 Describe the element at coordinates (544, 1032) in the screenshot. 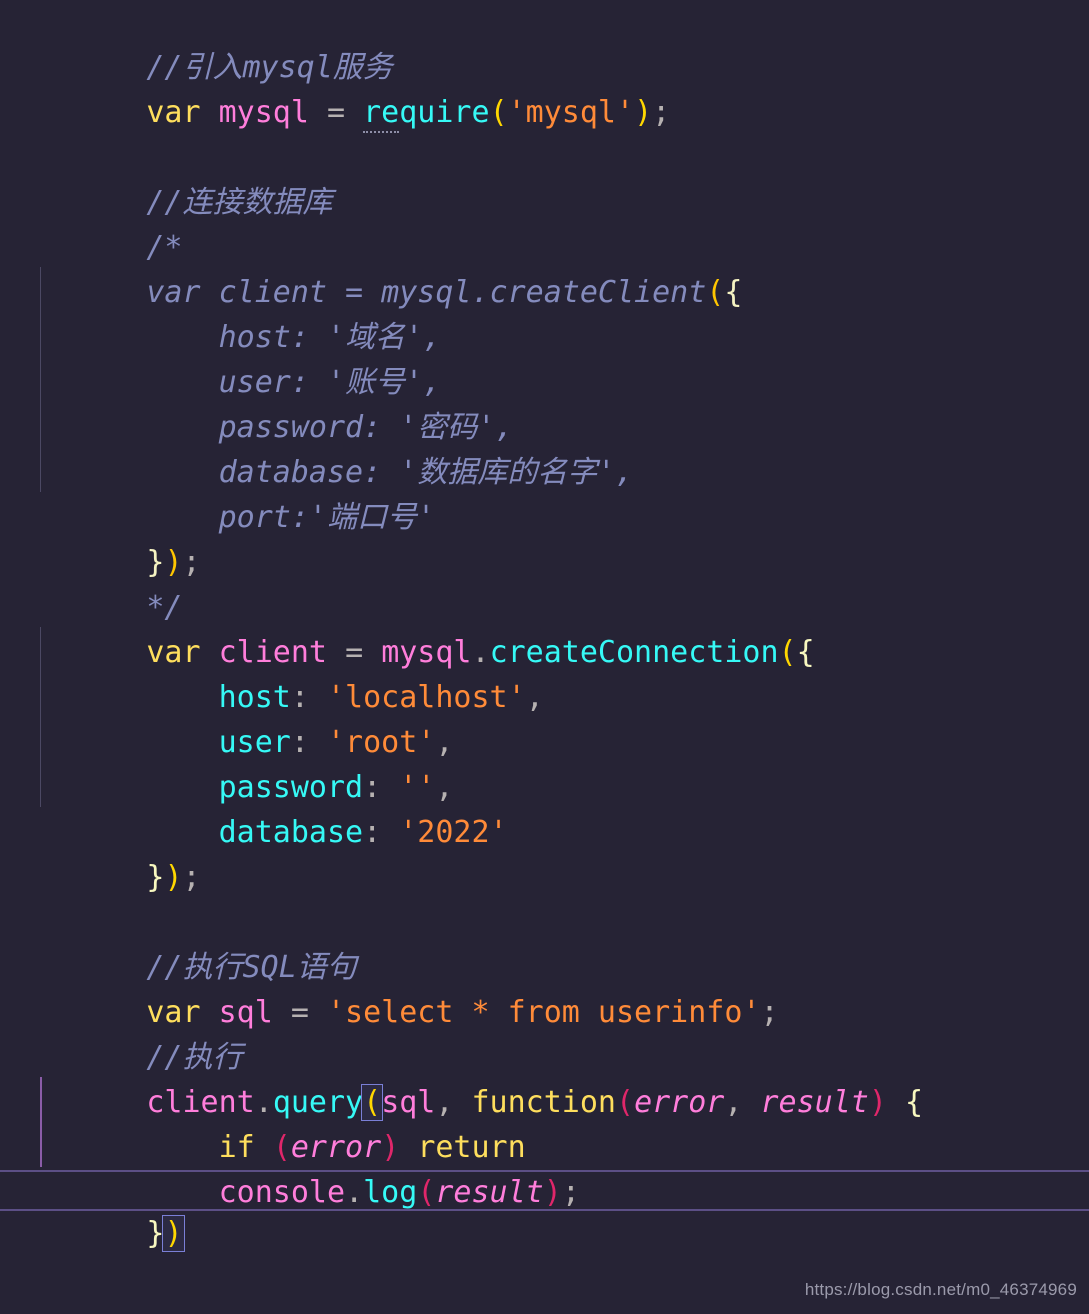

I see `code-line: //执行` at that location.